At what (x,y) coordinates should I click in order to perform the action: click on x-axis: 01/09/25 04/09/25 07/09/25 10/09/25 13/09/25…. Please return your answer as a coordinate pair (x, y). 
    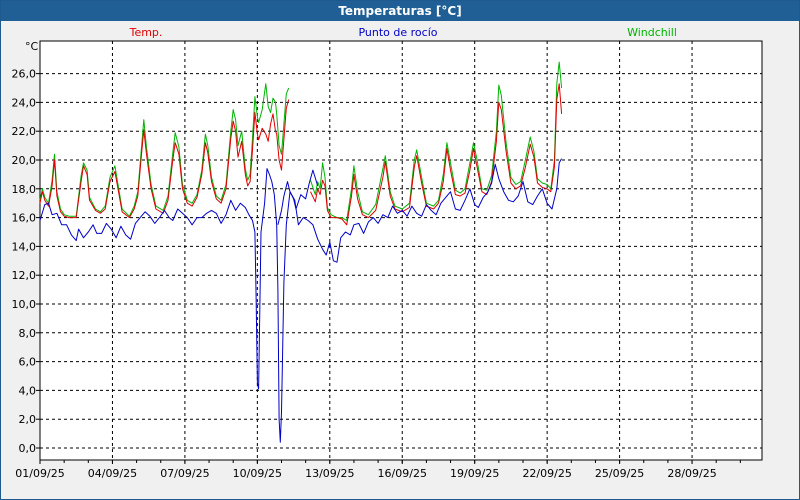
    Looking at the image, I should click on (378, 470).